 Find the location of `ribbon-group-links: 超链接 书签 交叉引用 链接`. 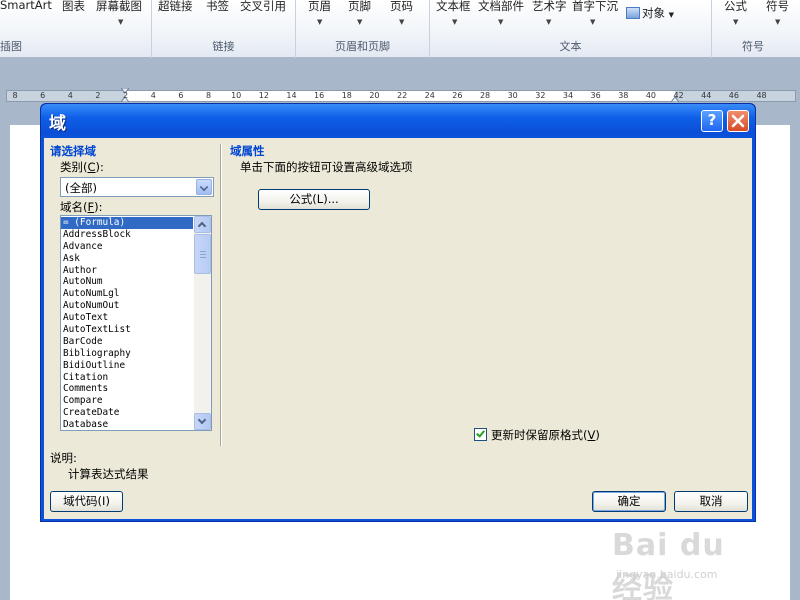

ribbon-group-links: 超链接 书签 交叉引用 链接 is located at coordinates (224, 29).